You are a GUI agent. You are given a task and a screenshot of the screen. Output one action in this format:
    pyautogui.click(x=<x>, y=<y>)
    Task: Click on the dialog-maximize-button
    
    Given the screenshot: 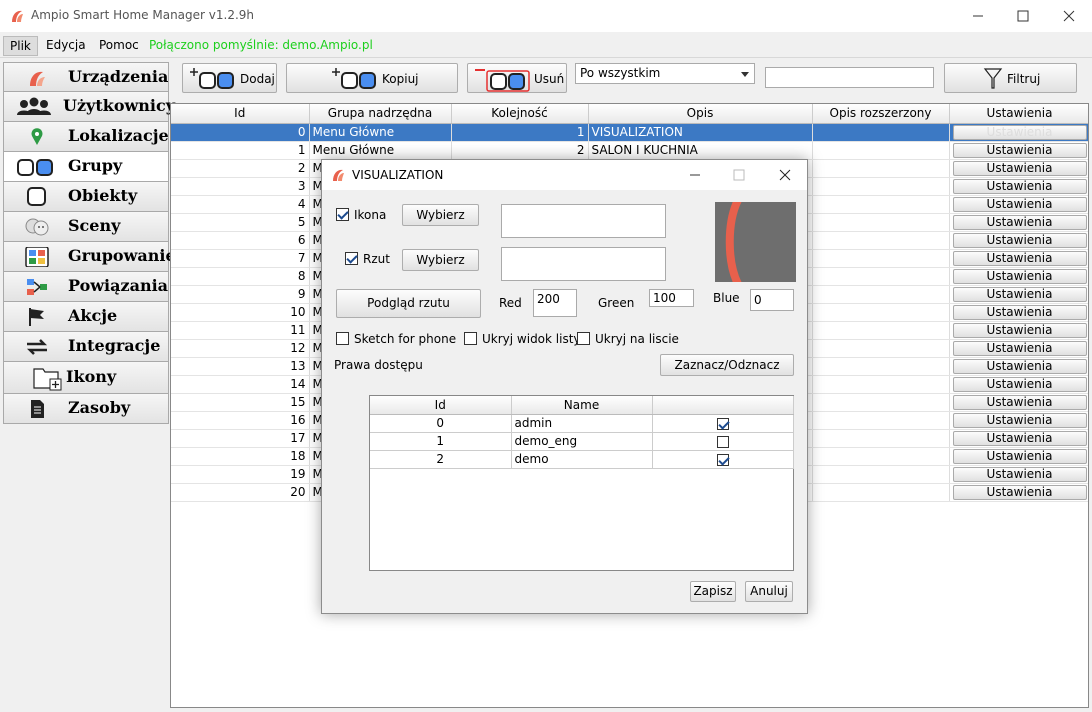 What is the action you would take?
    pyautogui.click(x=739, y=175)
    